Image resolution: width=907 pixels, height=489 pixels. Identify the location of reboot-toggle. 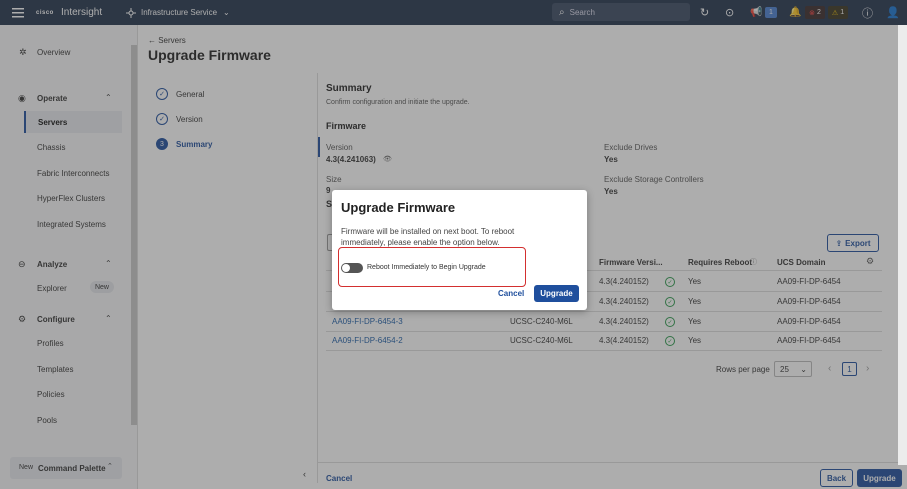
(352, 268).